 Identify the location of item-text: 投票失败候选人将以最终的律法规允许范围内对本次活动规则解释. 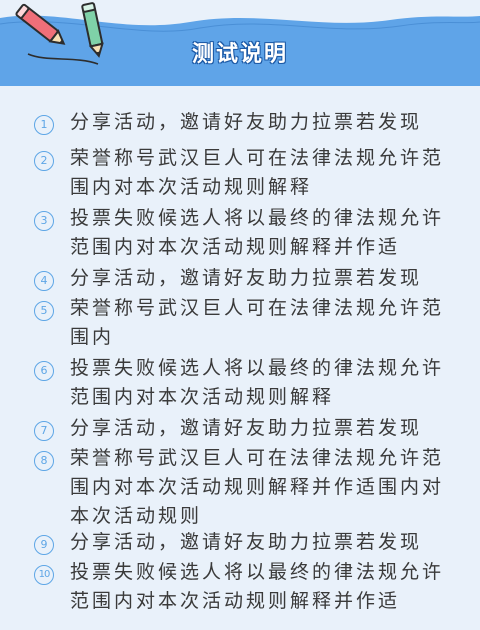
(257, 382).